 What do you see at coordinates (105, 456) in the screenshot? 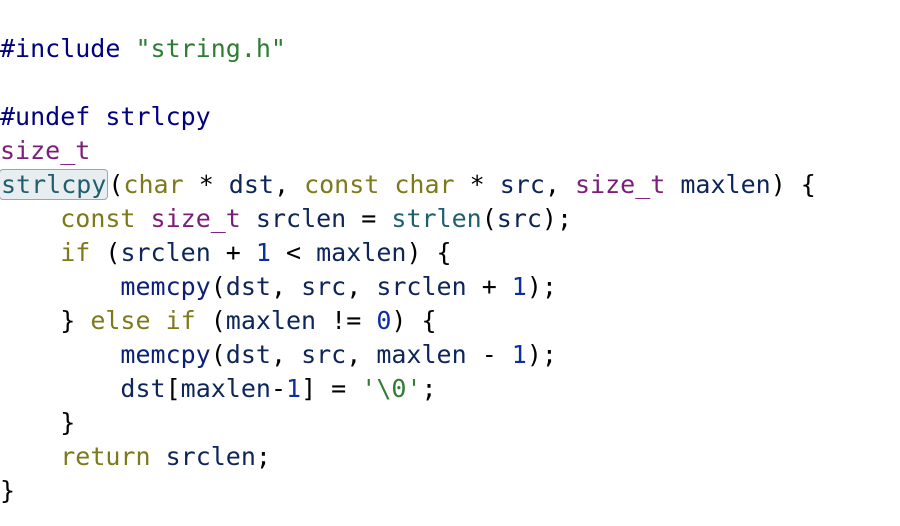
I see `code-token: return` at bounding box center [105, 456].